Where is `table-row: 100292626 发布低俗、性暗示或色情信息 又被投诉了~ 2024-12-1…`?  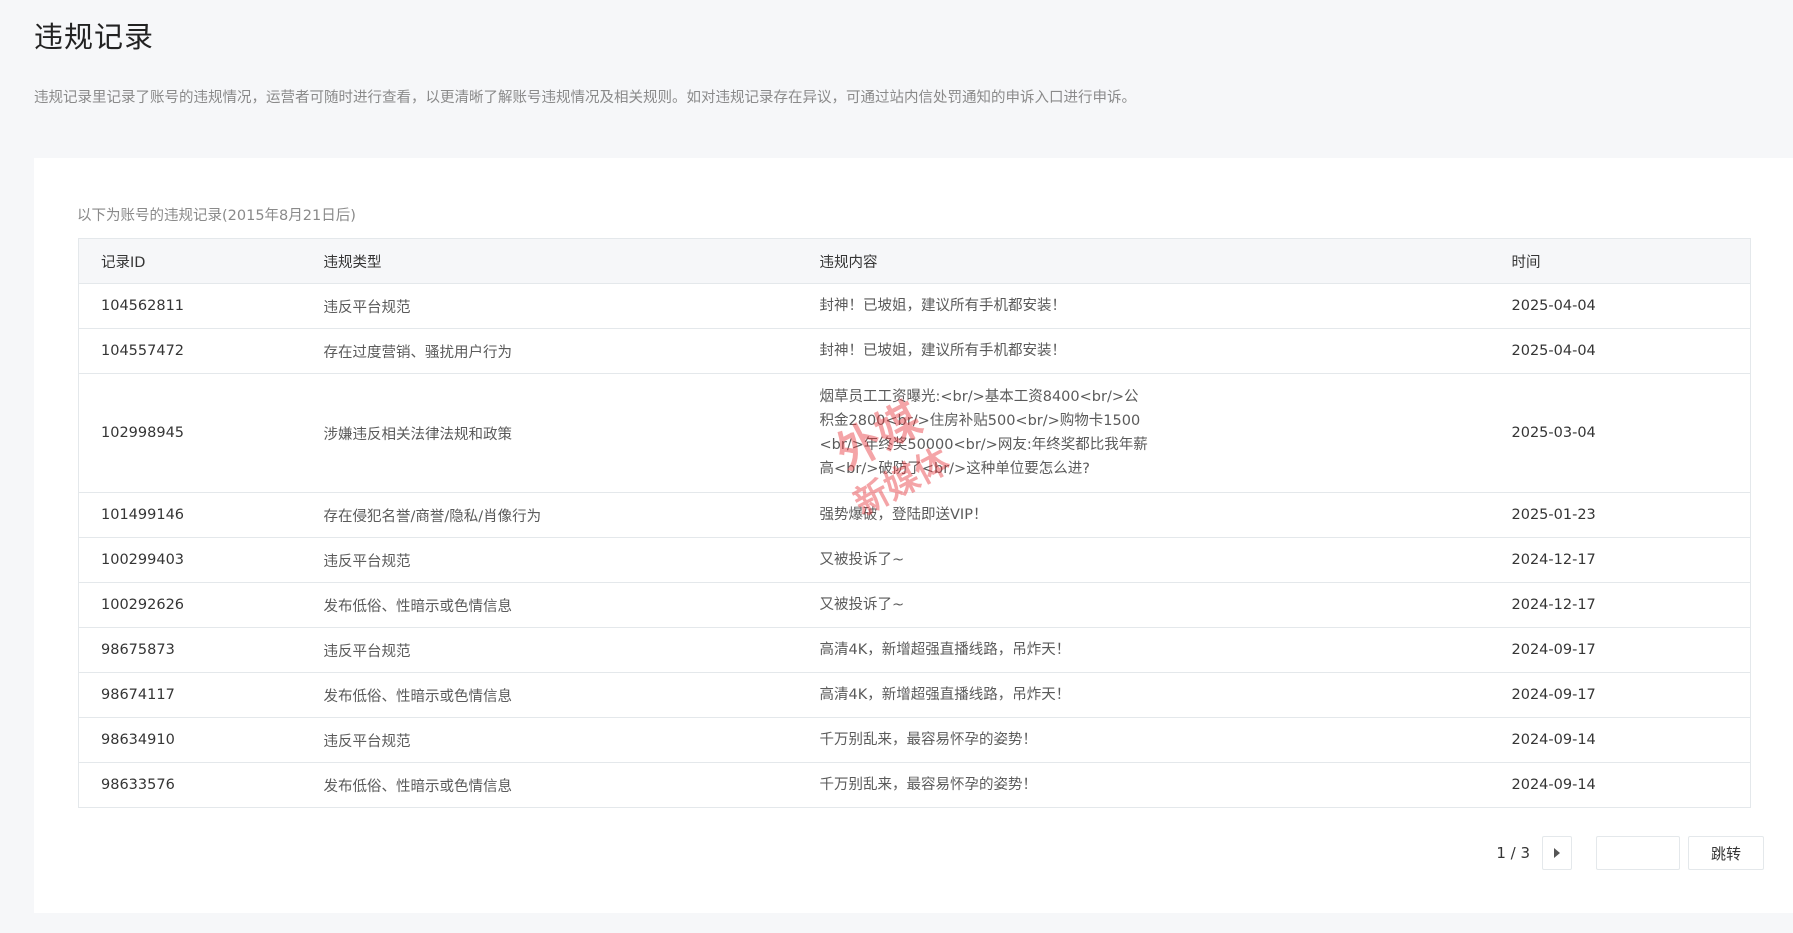 table-row: 100292626 发布低俗、性暗示或色情信息 又被投诉了~ 2024-12-1… is located at coordinates (914, 605).